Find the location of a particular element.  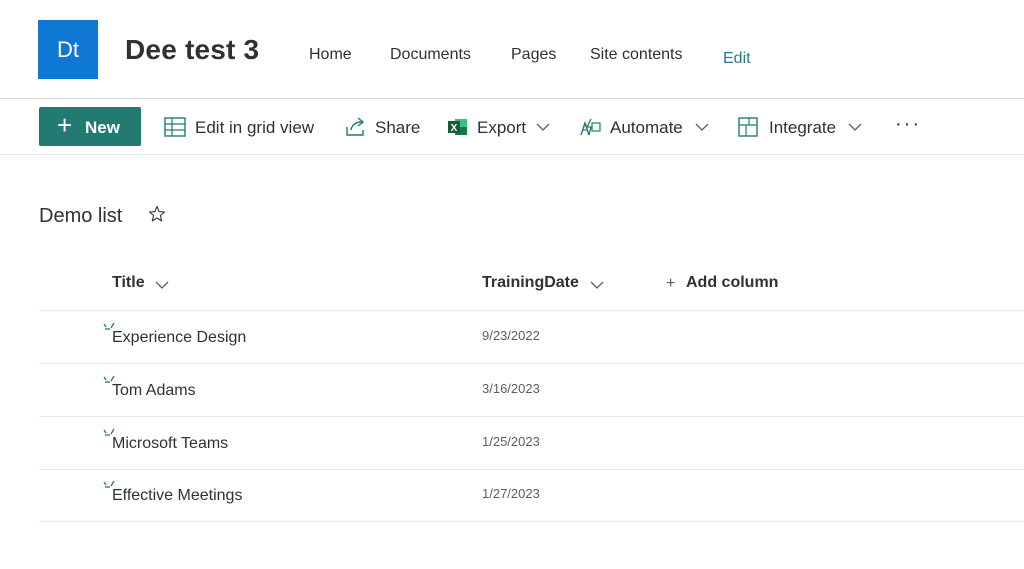

integrate-button: Integrate is located at coordinates (803, 127).